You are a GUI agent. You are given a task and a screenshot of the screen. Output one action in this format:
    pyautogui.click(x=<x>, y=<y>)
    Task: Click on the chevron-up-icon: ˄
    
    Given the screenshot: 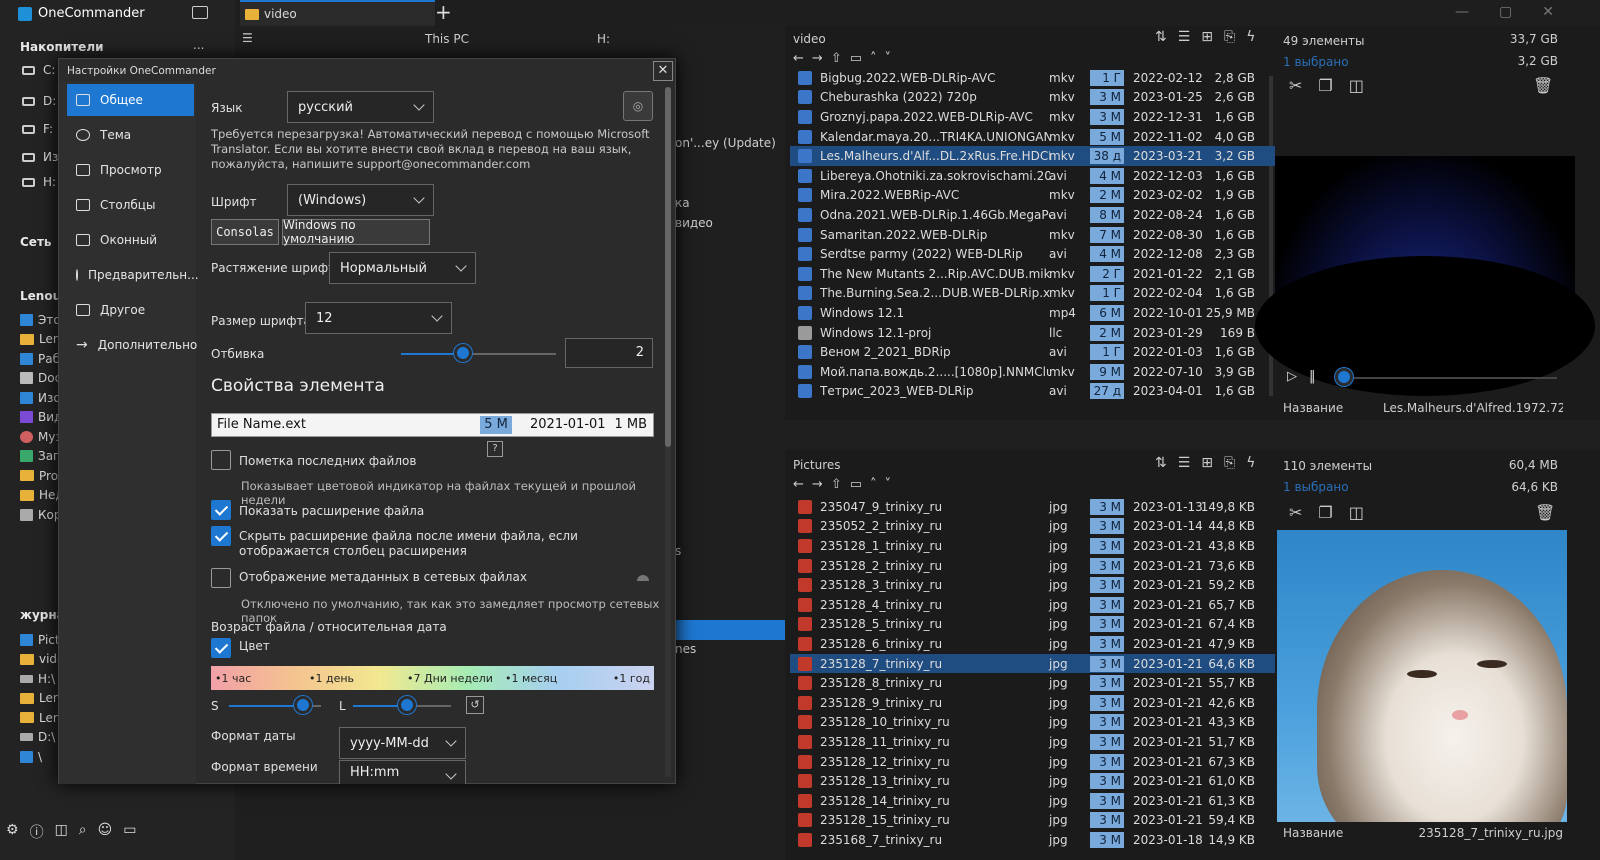 What is the action you would take?
    pyautogui.click(x=873, y=484)
    